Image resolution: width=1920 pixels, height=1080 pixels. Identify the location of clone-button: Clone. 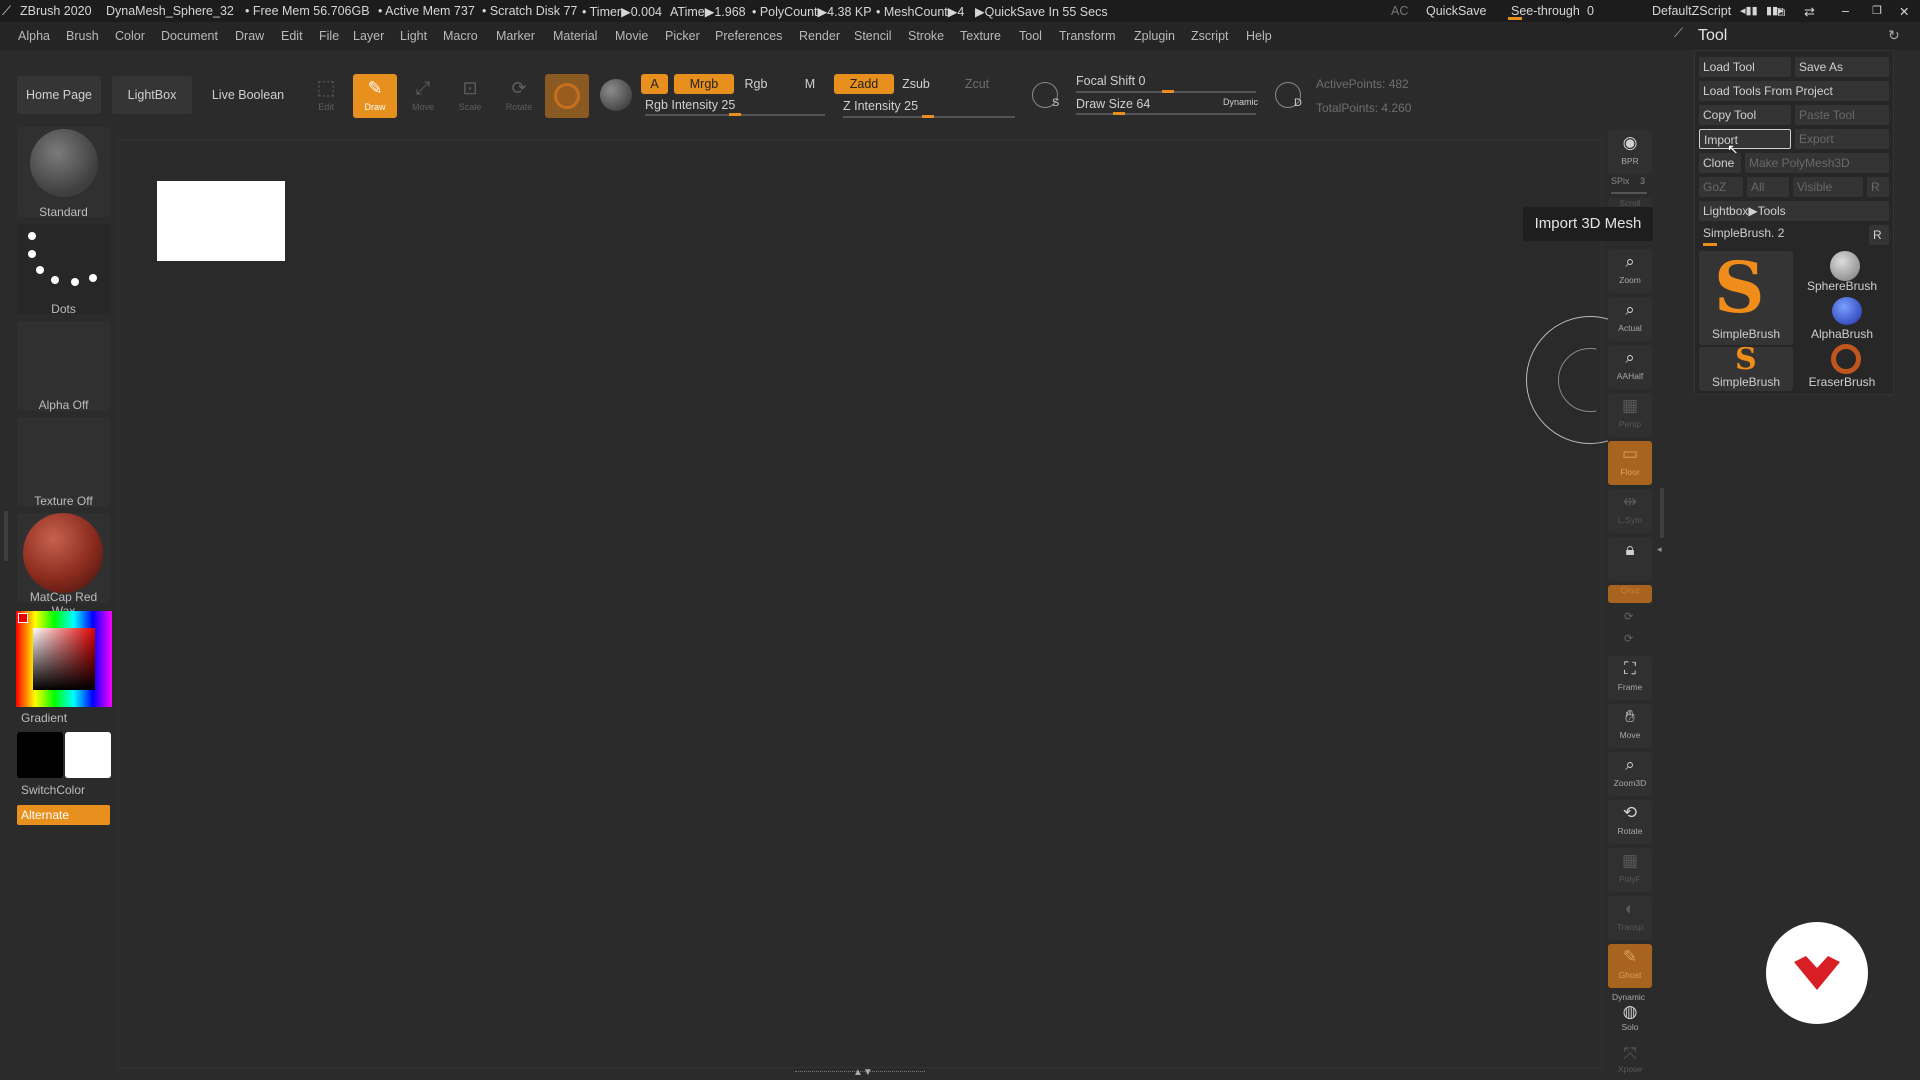
(1720, 163).